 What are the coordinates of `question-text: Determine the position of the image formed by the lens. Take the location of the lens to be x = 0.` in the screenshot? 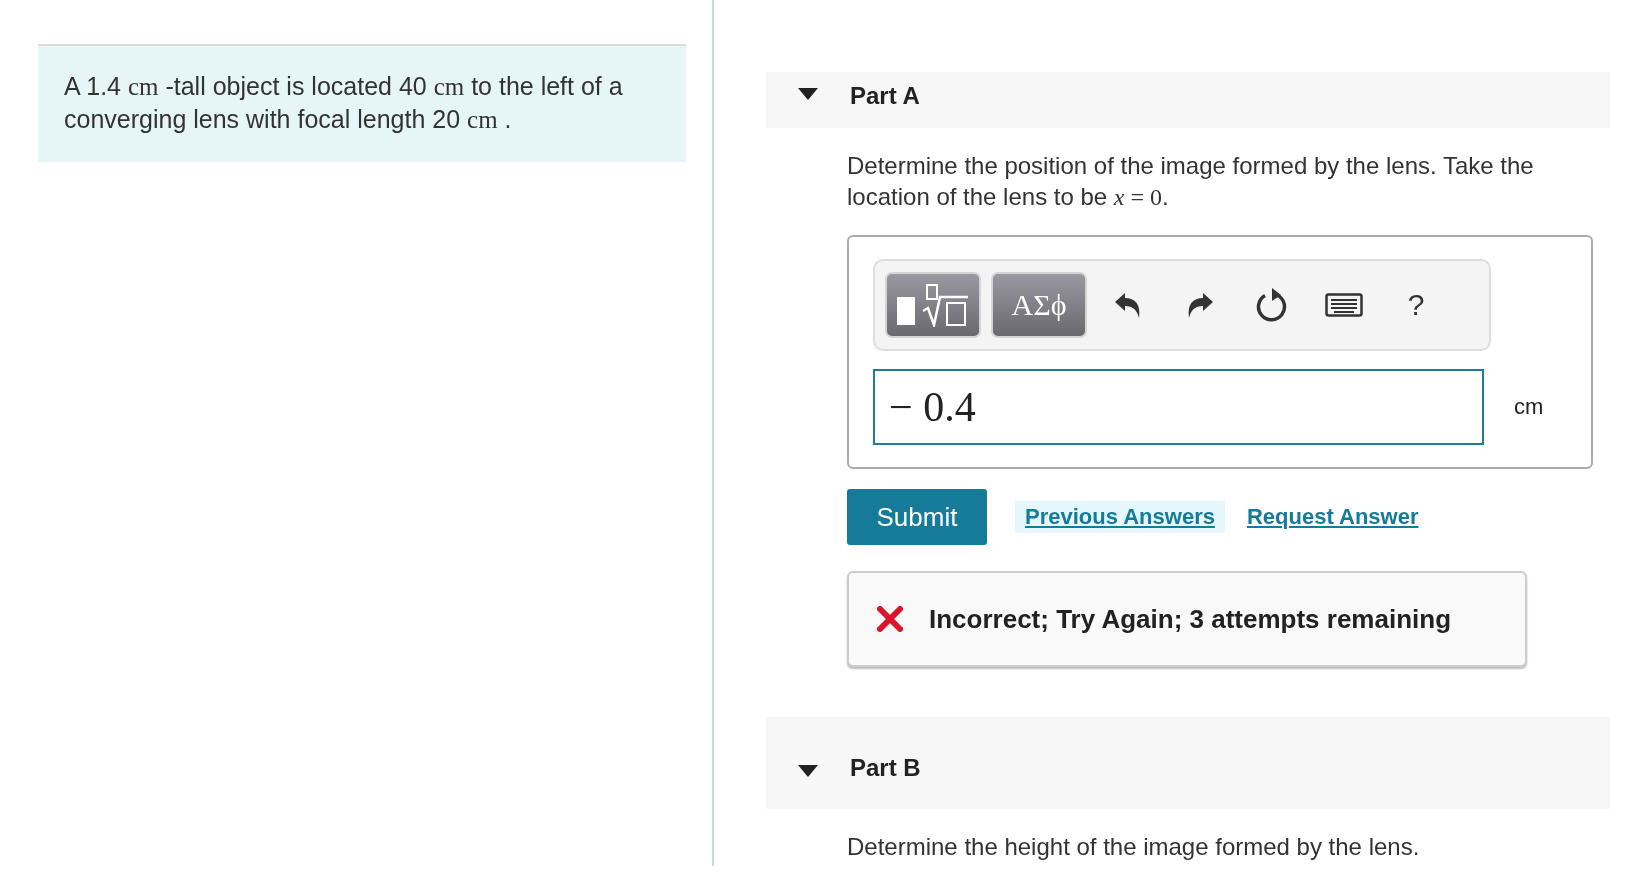 It's located at (1191, 181).